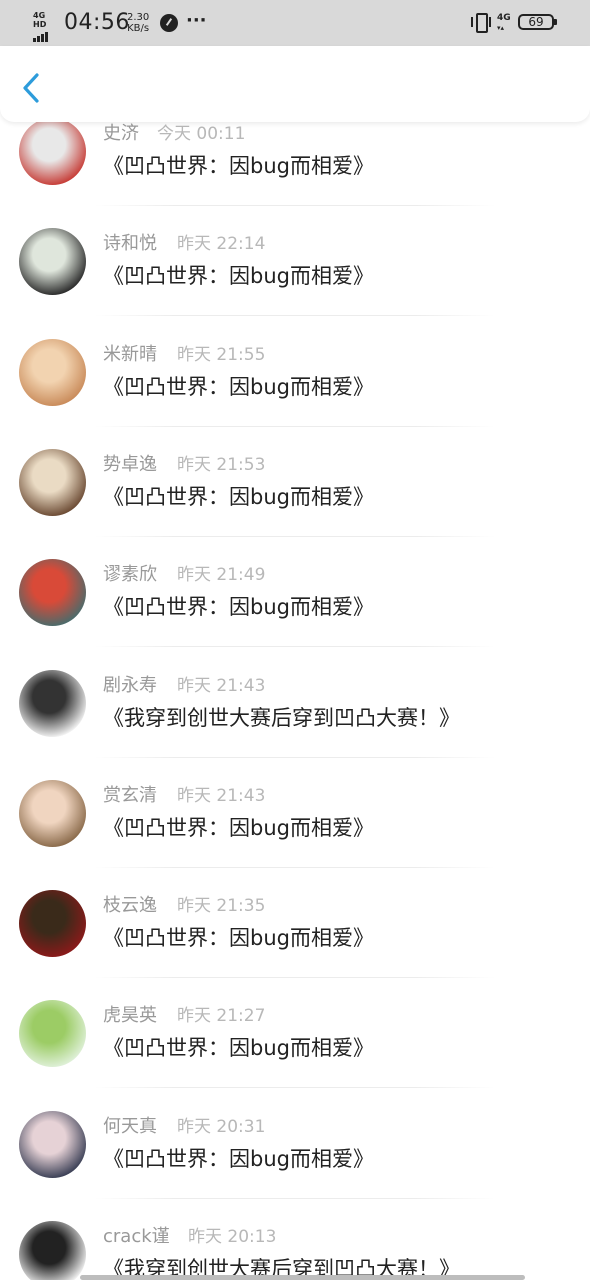 The height and width of the screenshot is (1280, 590). I want to click on comment-item: 诗和悦 昨天 22:14 《凹凸世界：因bug而相爱》, so click(295, 270).